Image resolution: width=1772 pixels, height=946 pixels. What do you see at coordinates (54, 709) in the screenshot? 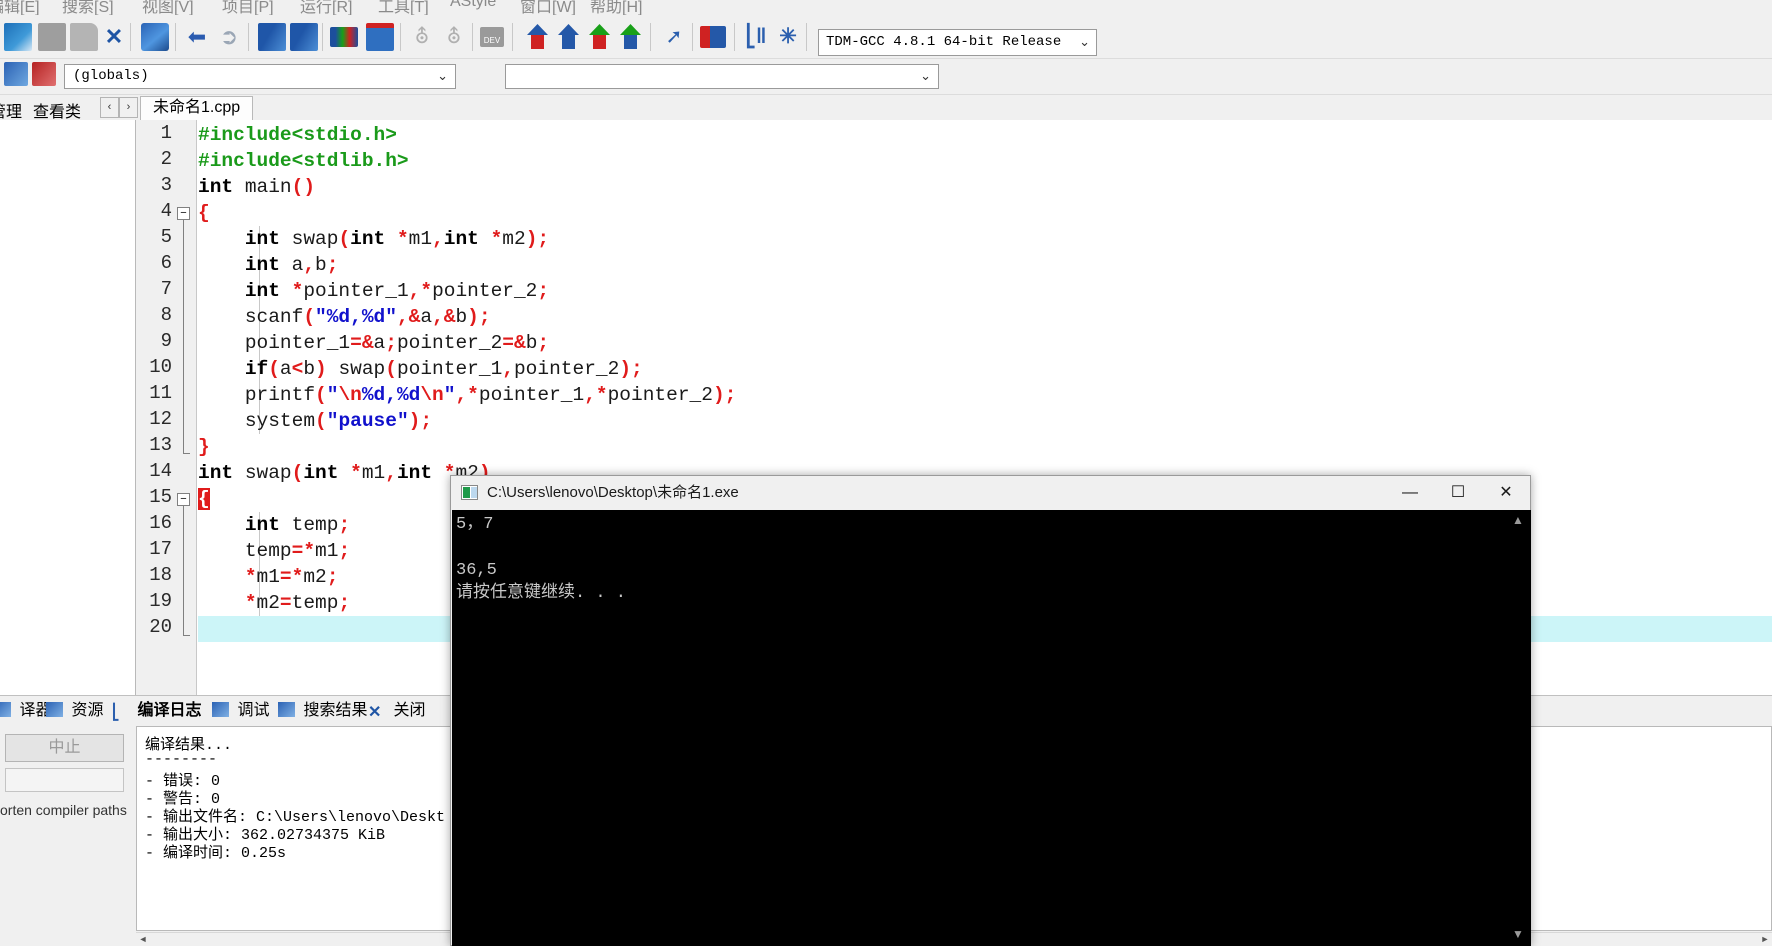
I see `resource-icon` at bounding box center [54, 709].